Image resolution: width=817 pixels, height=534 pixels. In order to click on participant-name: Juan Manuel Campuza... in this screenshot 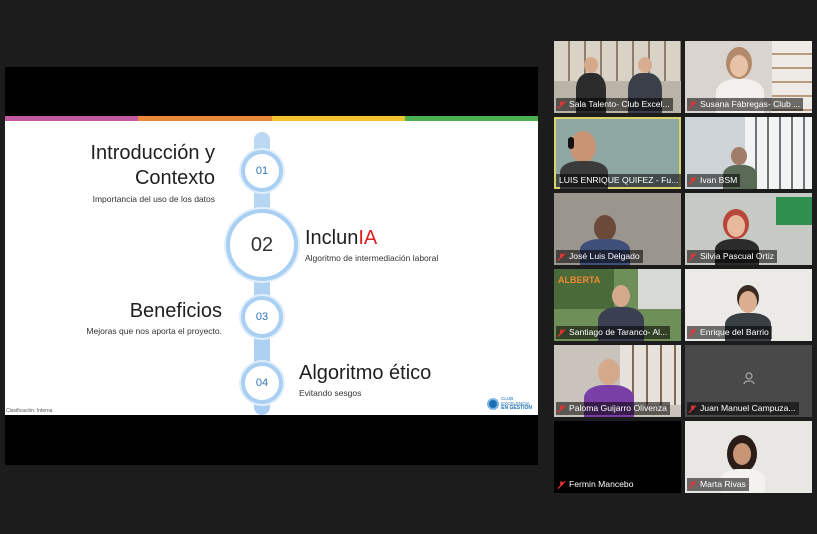, I will do `click(743, 408)`.